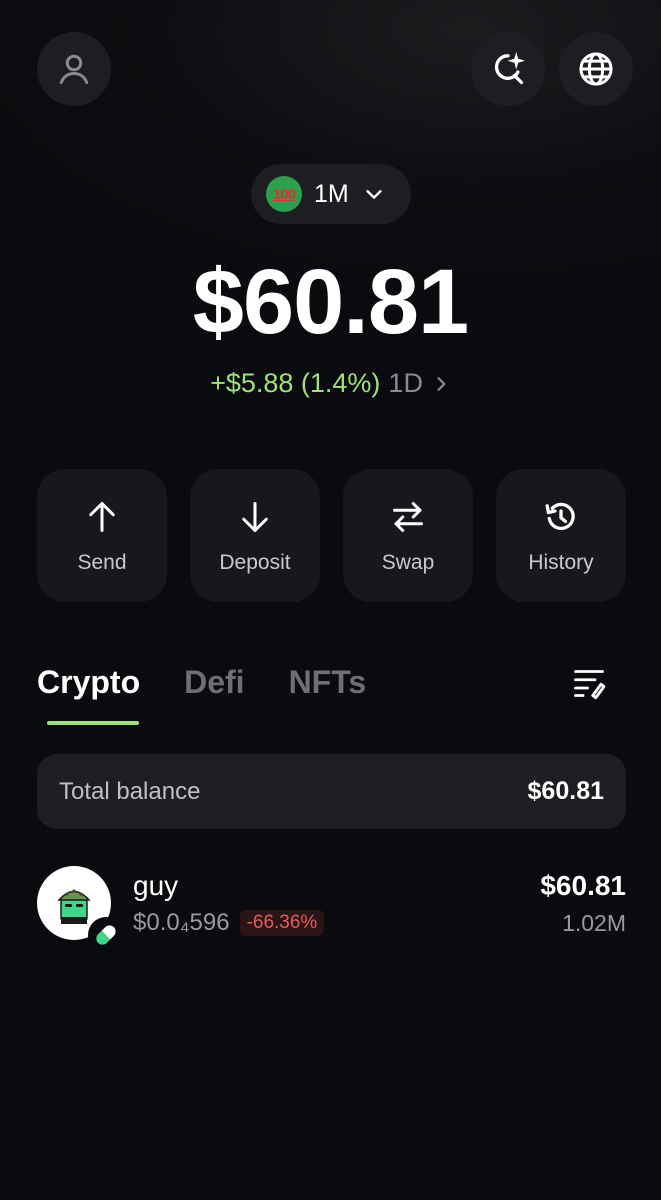  What do you see at coordinates (130, 791) in the screenshot?
I see `total-balance-label: Total balance` at bounding box center [130, 791].